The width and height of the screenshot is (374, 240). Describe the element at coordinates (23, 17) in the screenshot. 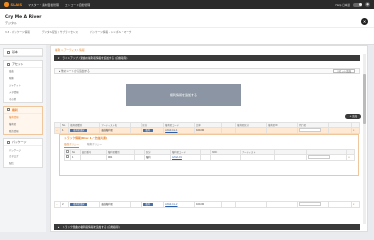

I see `page-title: Cry Me A River` at that location.